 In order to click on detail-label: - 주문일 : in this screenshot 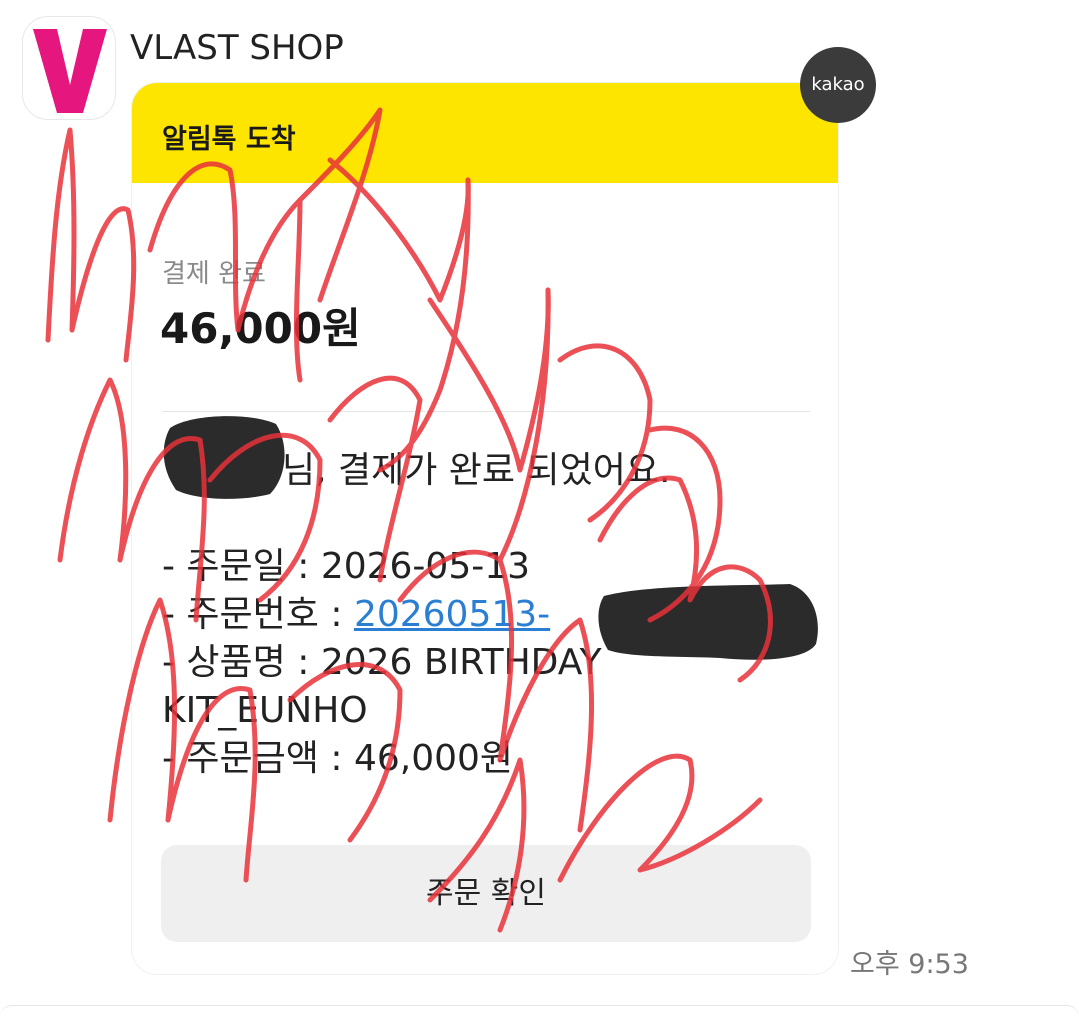, I will do `click(241, 566)`.